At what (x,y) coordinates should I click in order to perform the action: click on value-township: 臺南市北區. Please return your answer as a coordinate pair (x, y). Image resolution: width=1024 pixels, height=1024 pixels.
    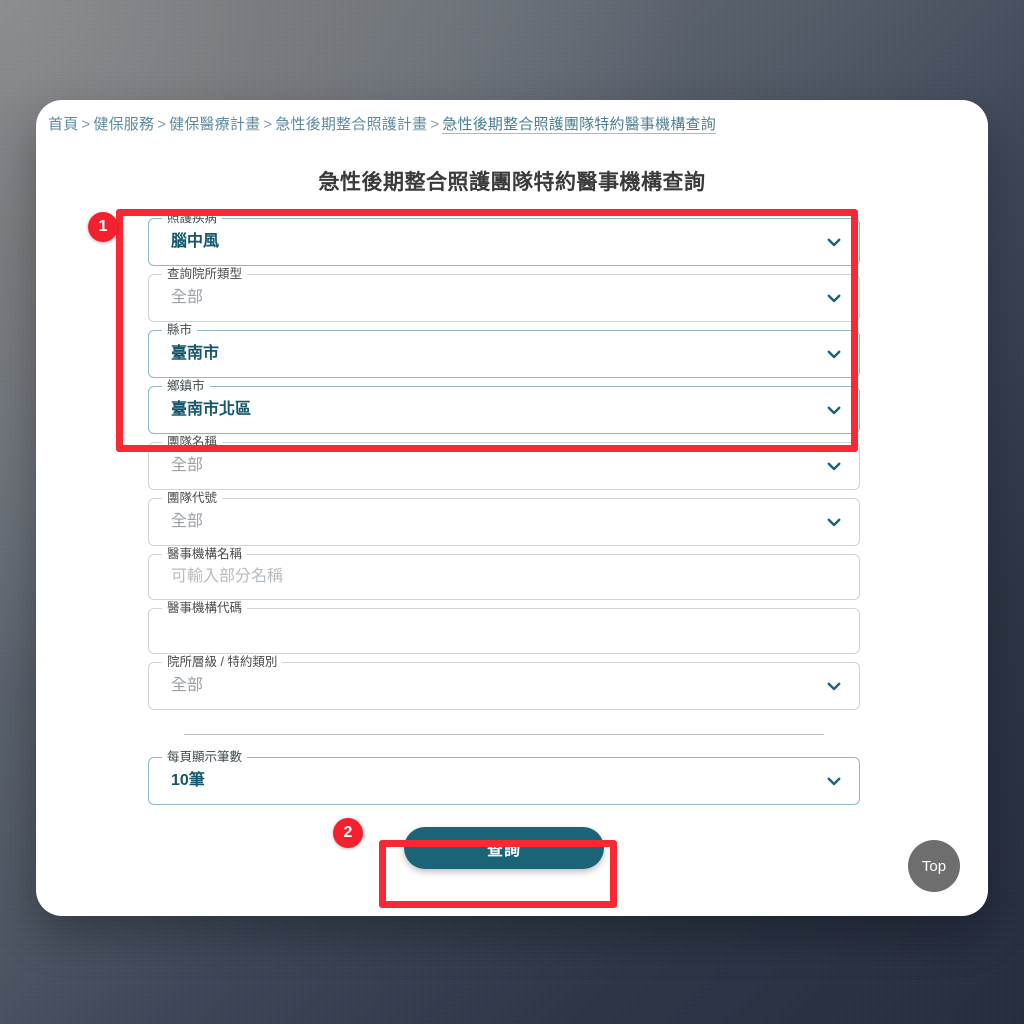
    Looking at the image, I should click on (211, 409).